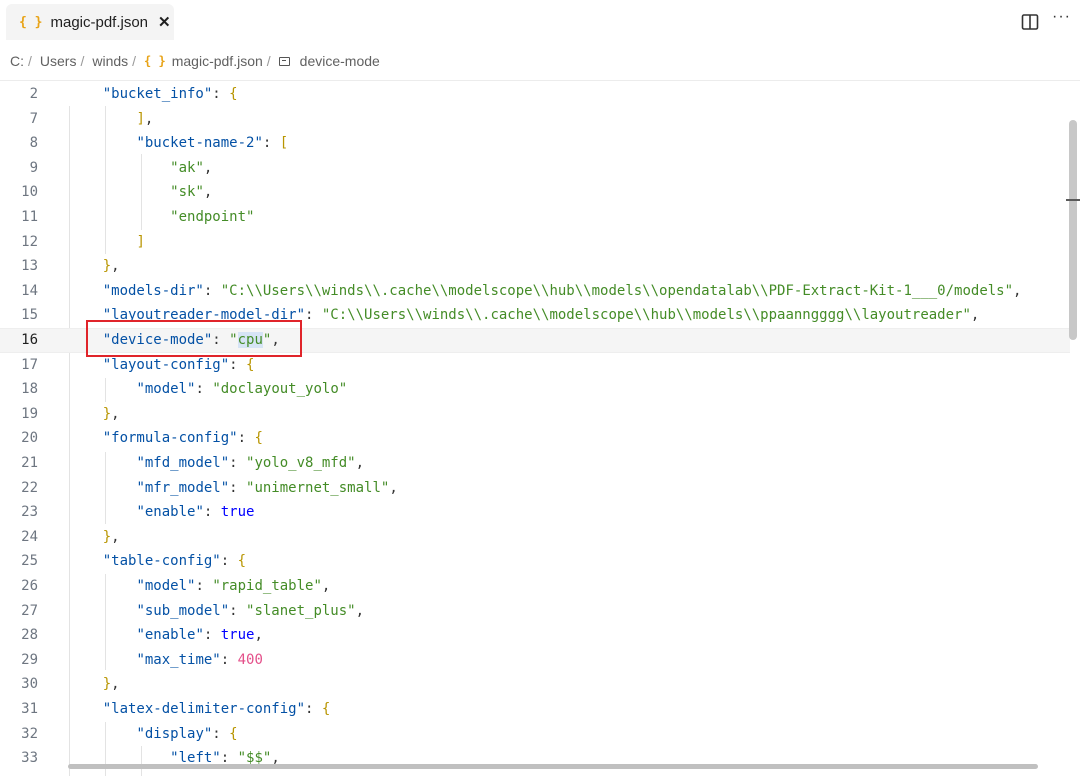  Describe the element at coordinates (535, 94) in the screenshot. I see `code-line: 2 "bucket_info": {` at that location.